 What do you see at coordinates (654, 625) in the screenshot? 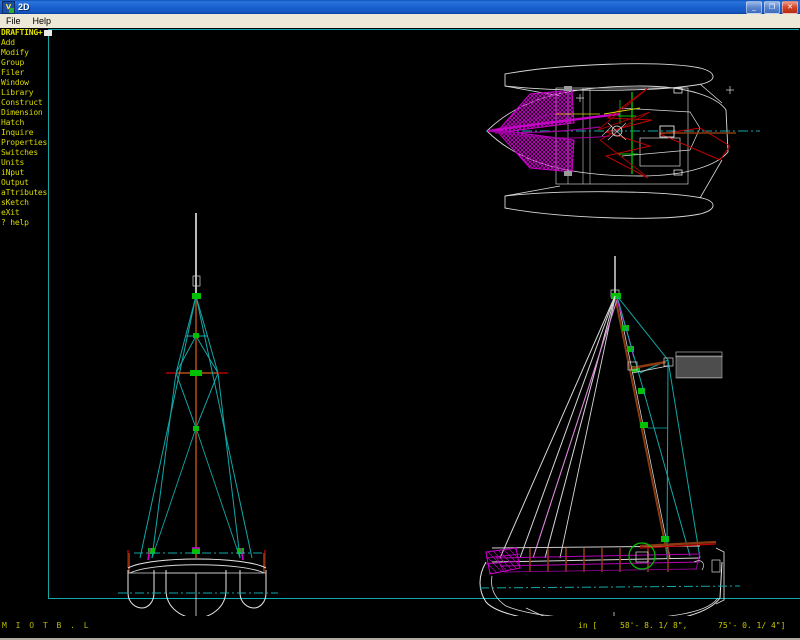
I see `status-coordinate-x: 58'- 8. 1/ 8",` at bounding box center [654, 625].